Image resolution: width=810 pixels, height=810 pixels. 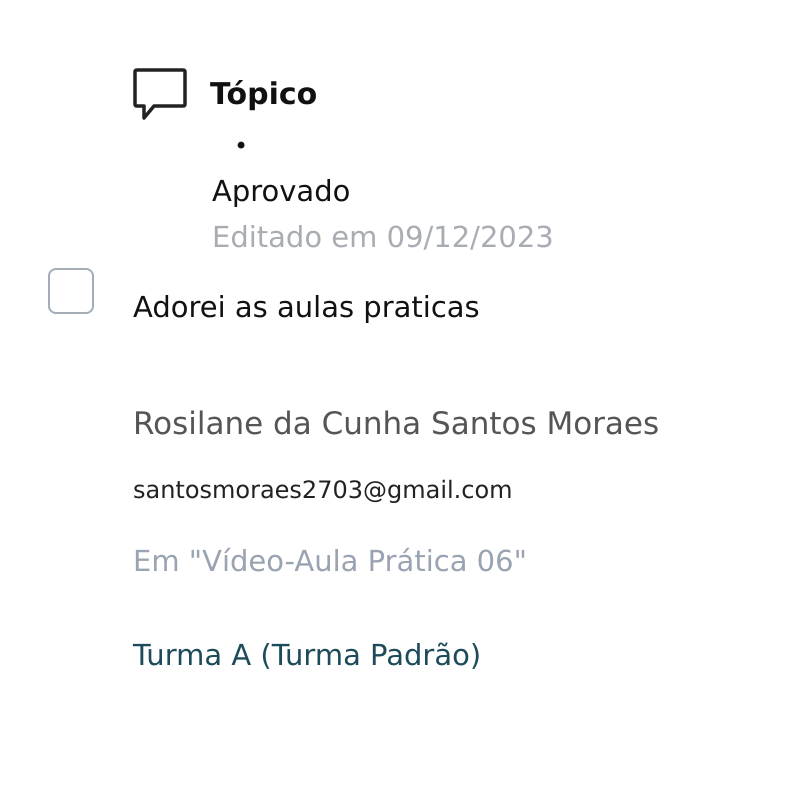 I want to click on status-label: Aprovado, so click(x=281, y=191).